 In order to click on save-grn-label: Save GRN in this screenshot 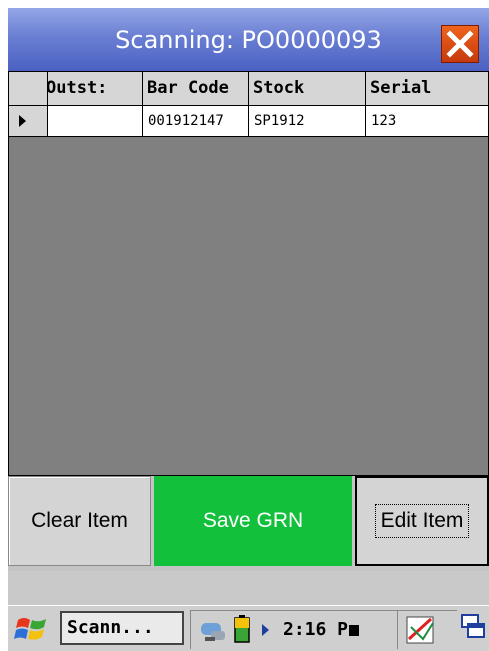, I will do `click(253, 520)`.